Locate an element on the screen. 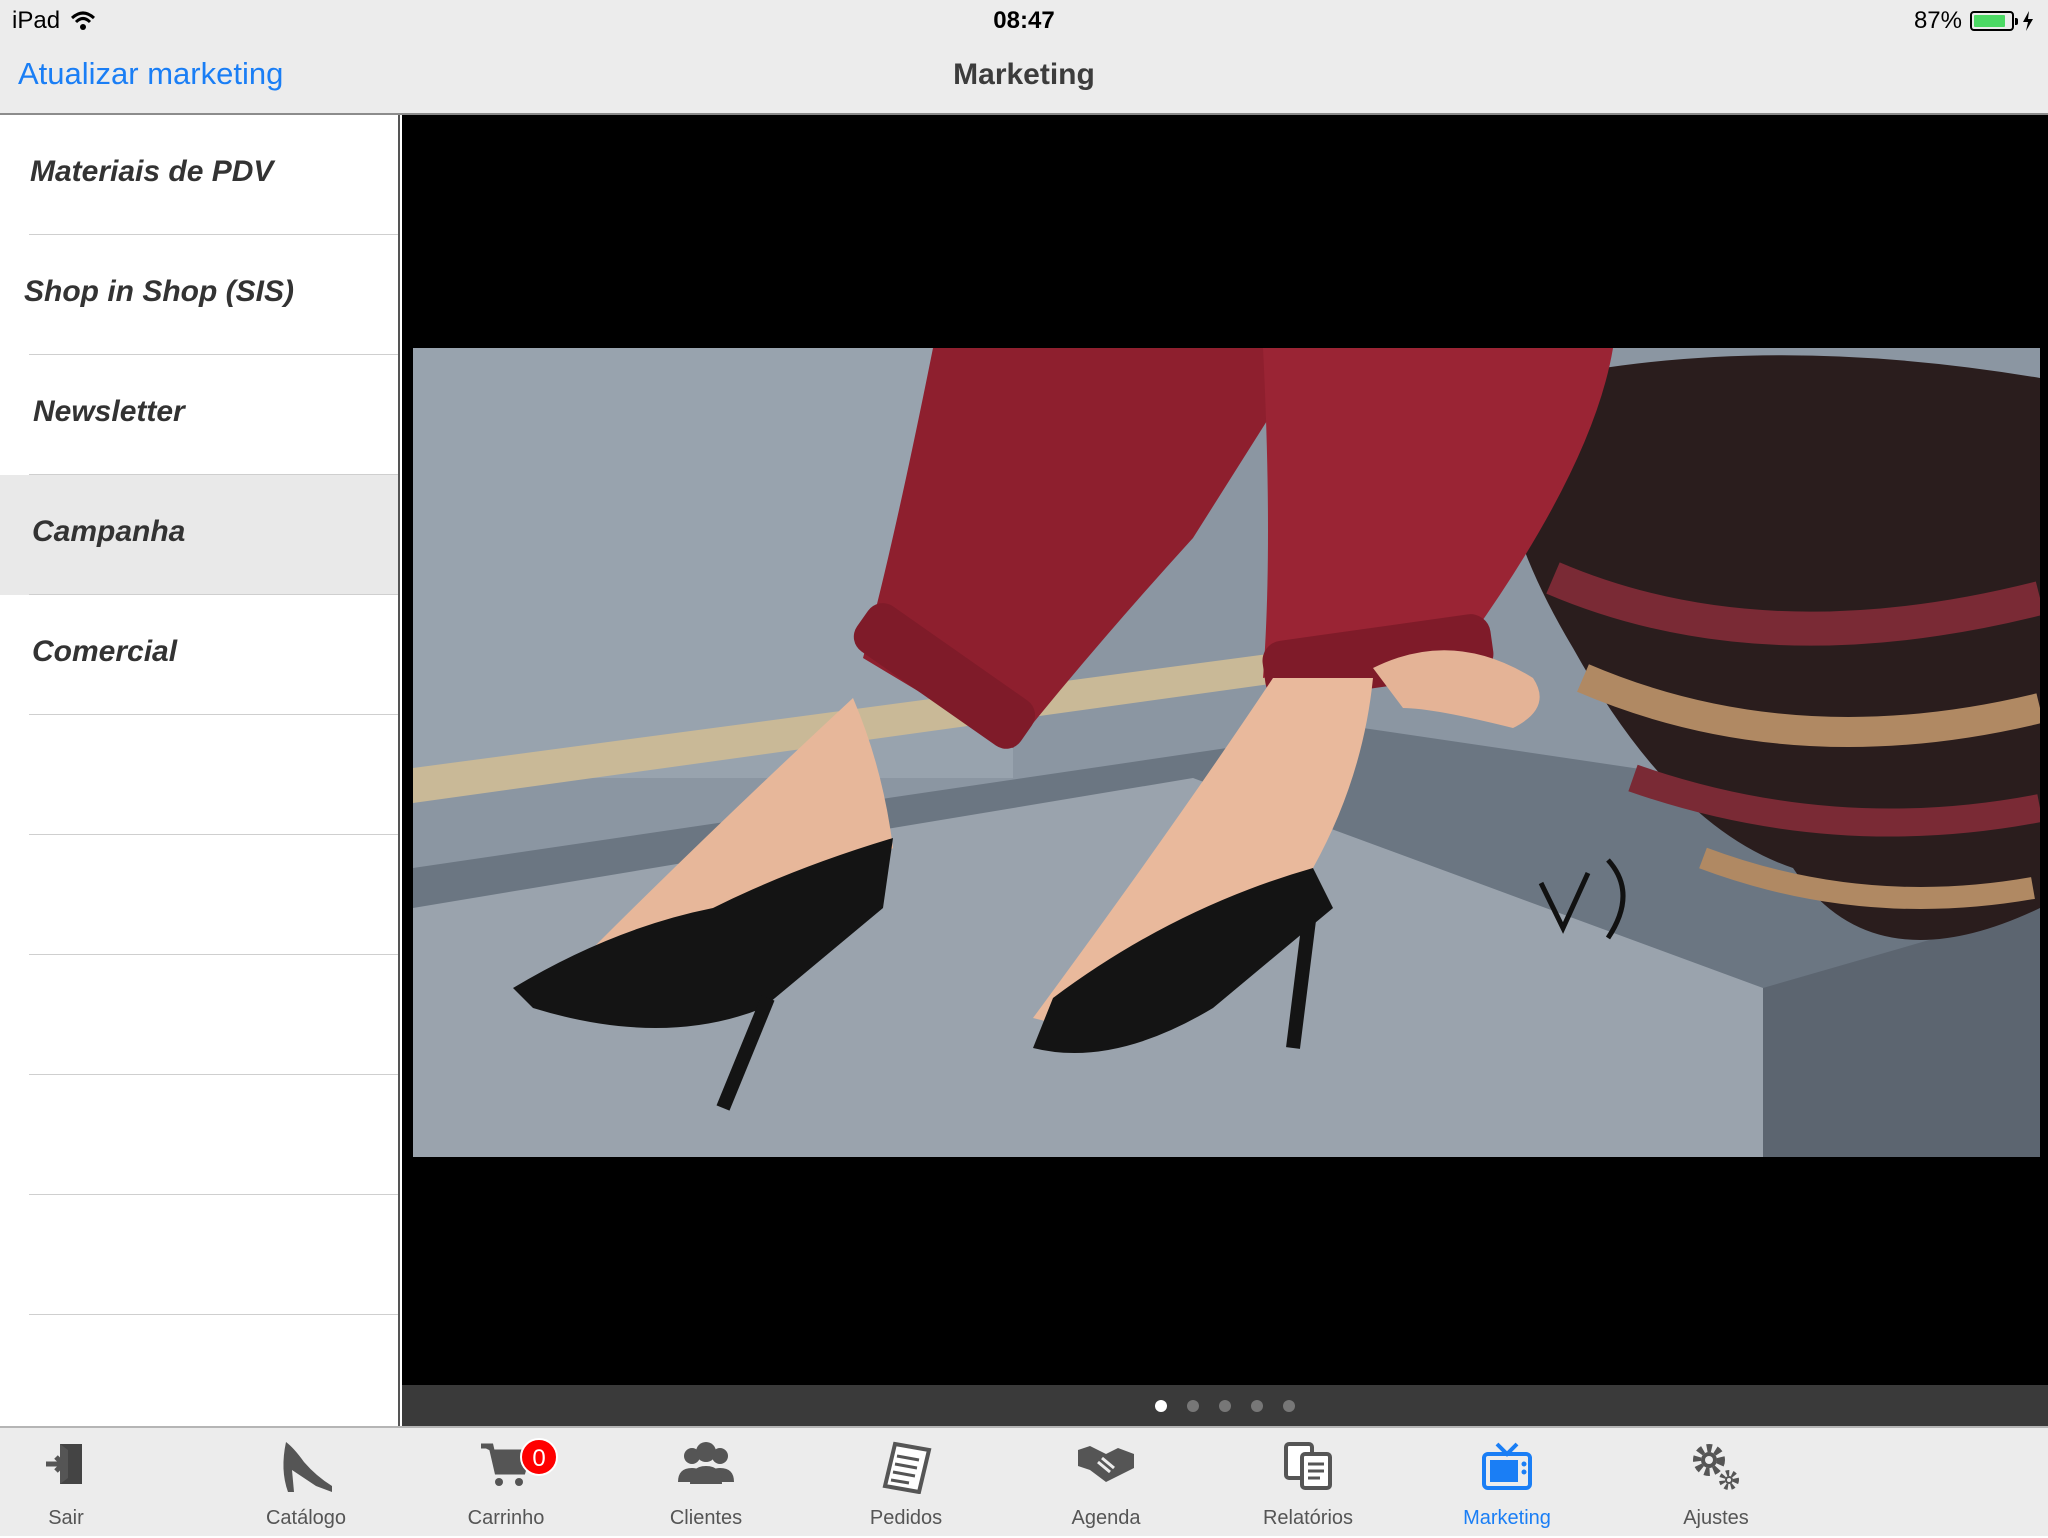  tab-label: Pedidos is located at coordinates (906, 1518).